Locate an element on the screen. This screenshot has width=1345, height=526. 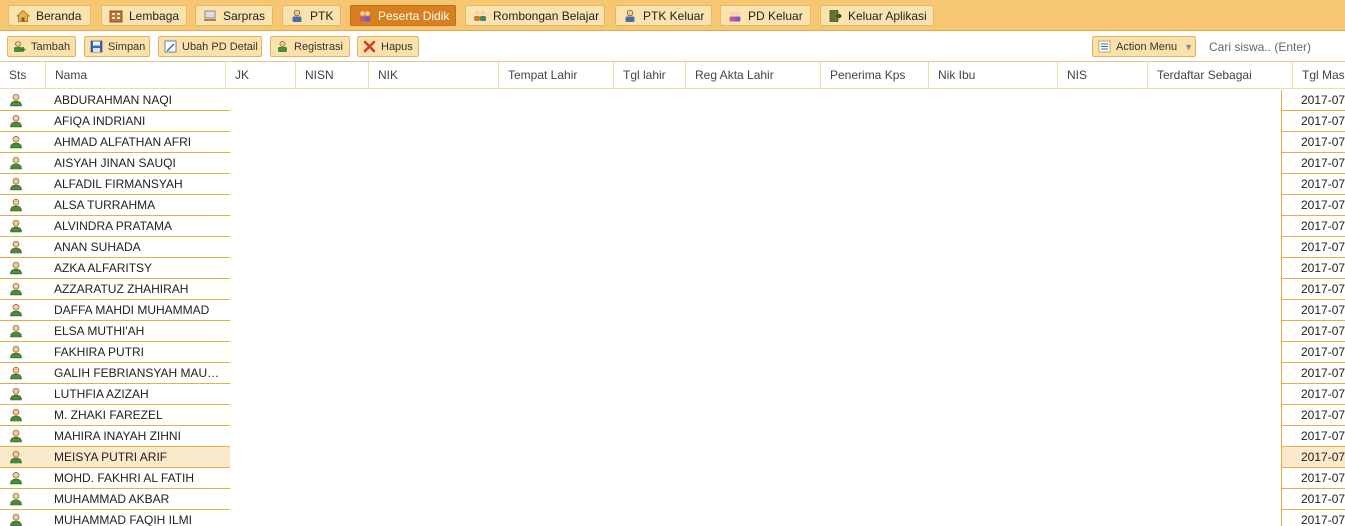
save-icon is located at coordinates (96, 46).